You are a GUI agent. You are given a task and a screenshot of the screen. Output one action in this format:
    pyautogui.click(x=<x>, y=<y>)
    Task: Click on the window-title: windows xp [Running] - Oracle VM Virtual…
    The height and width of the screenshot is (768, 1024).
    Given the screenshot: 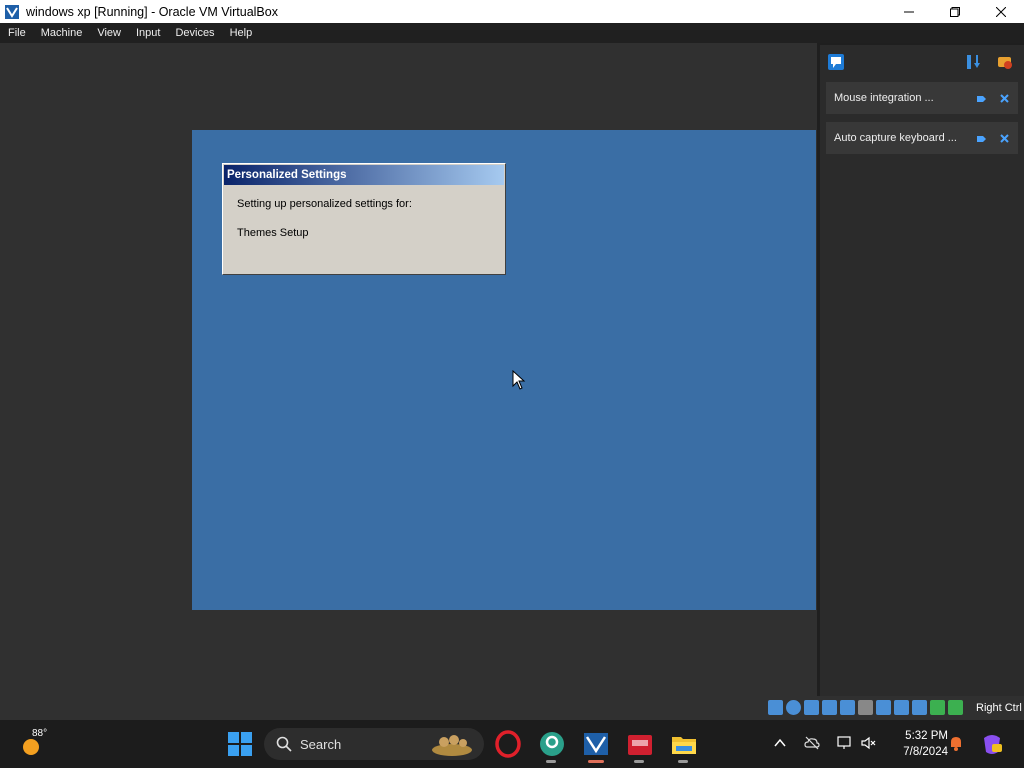 What is the action you would take?
    pyautogui.click(x=152, y=11)
    